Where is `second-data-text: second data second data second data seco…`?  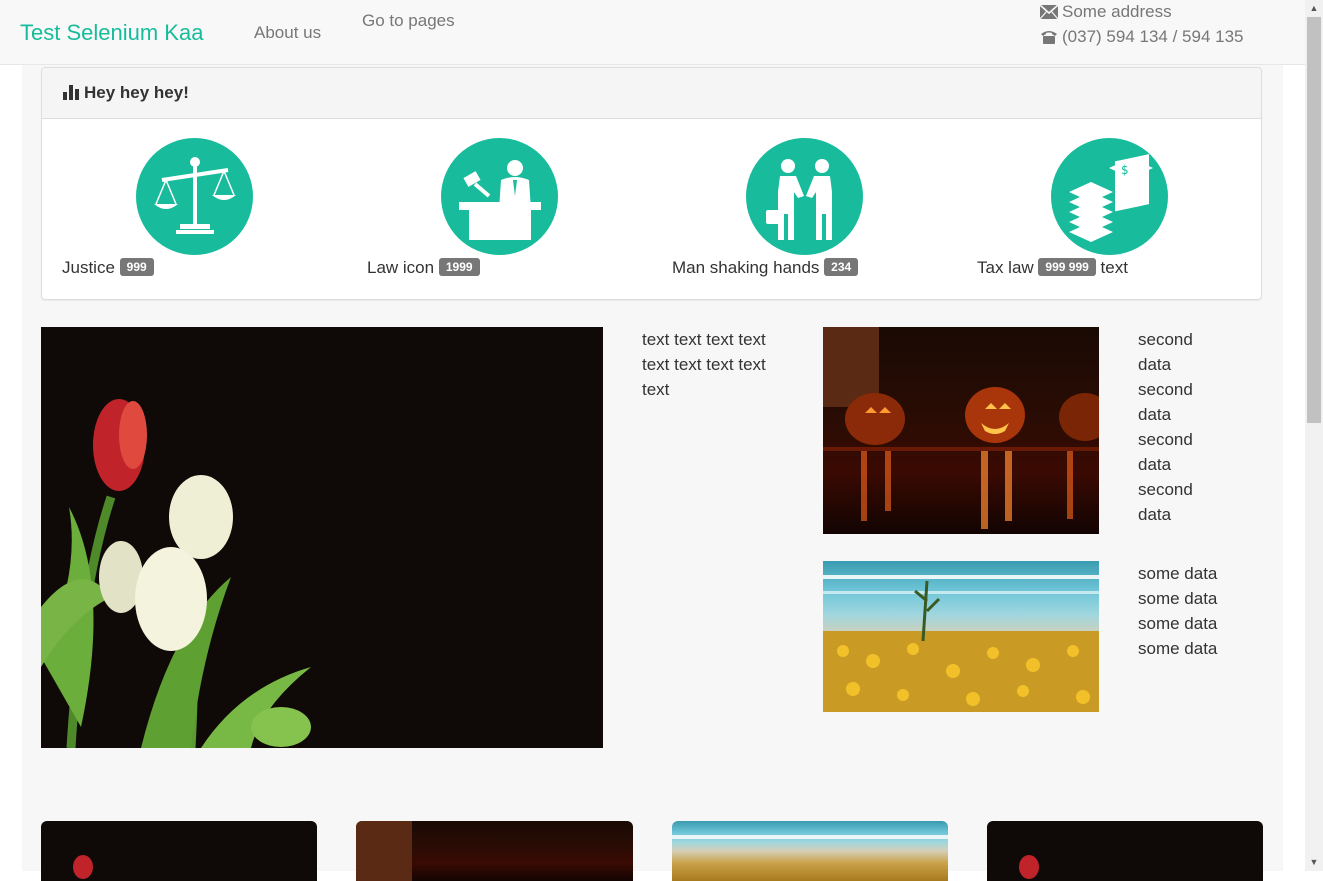 second-data-text: second data second data second data seco… is located at coordinates (1165, 427).